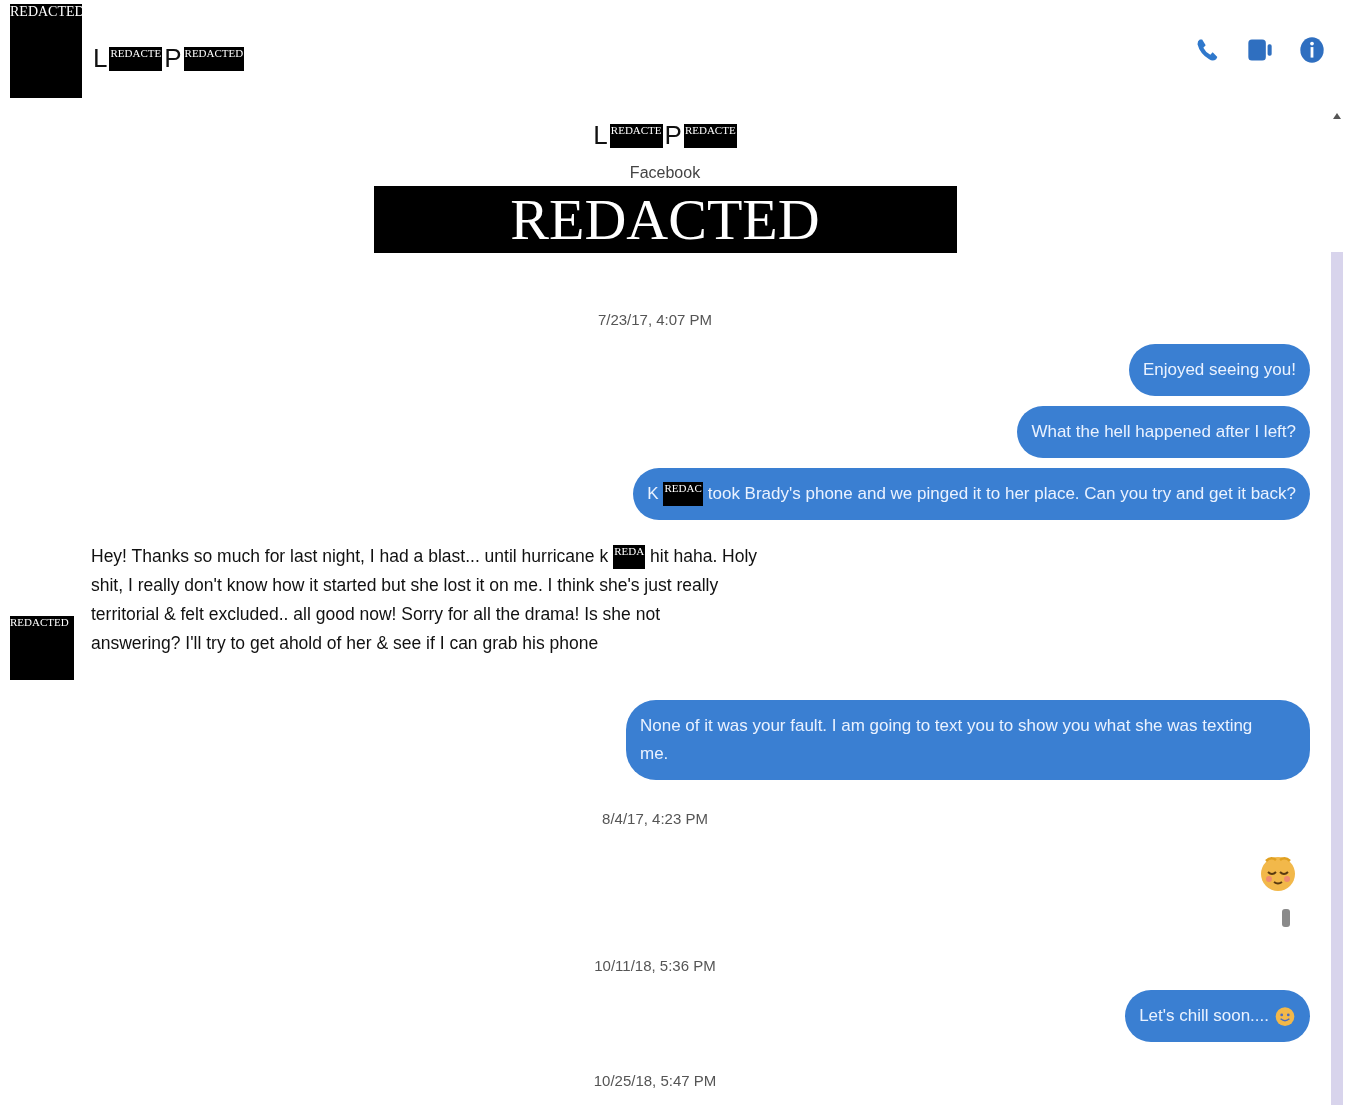 Image resolution: width=1348 pixels, height=1109 pixels. I want to click on timestamp: 7/23/17, 4:07 PM, so click(655, 319).